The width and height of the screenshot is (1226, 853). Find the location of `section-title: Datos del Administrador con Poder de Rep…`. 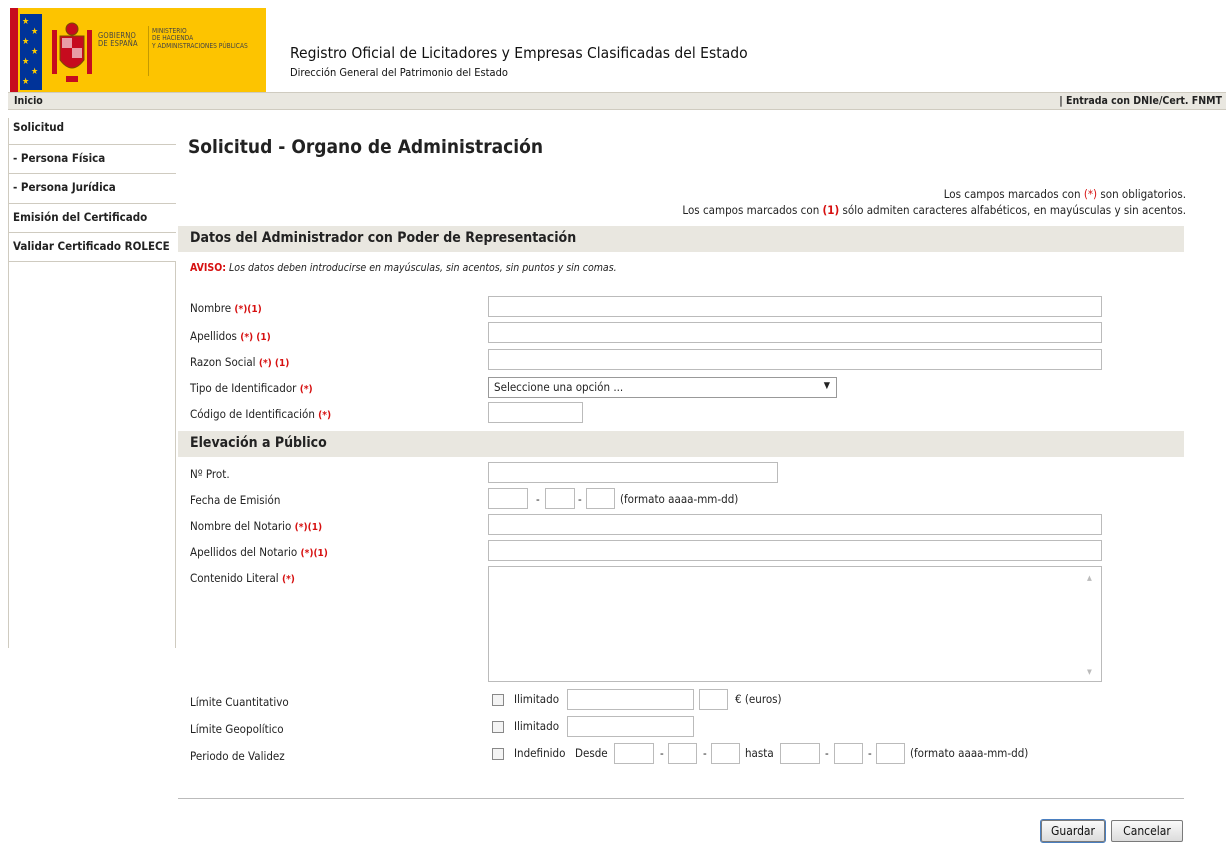

section-title: Datos del Administrador con Poder de Rep… is located at coordinates (383, 238).